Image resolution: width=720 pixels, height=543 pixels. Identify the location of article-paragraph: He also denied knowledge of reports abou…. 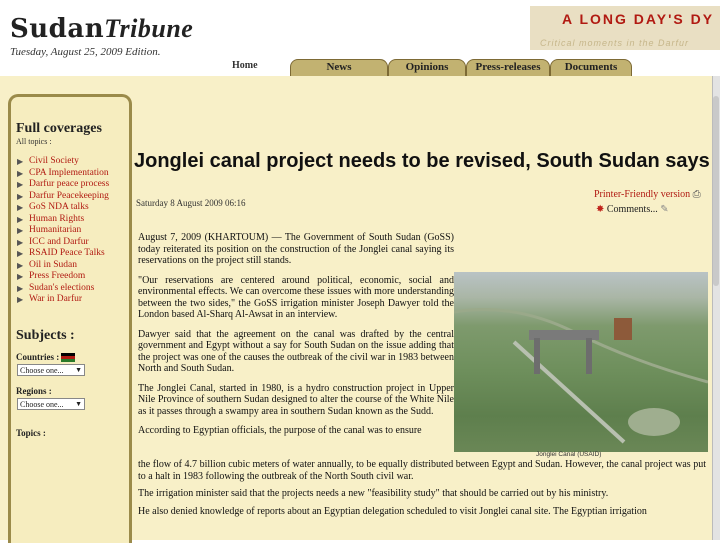
(392, 511).